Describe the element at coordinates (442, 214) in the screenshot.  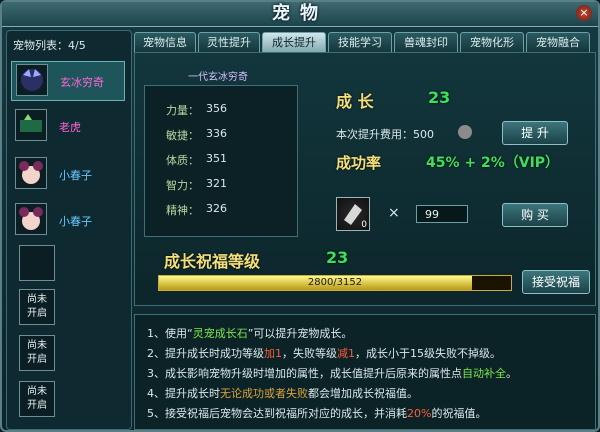
I see `quantity-input: 99` at that location.